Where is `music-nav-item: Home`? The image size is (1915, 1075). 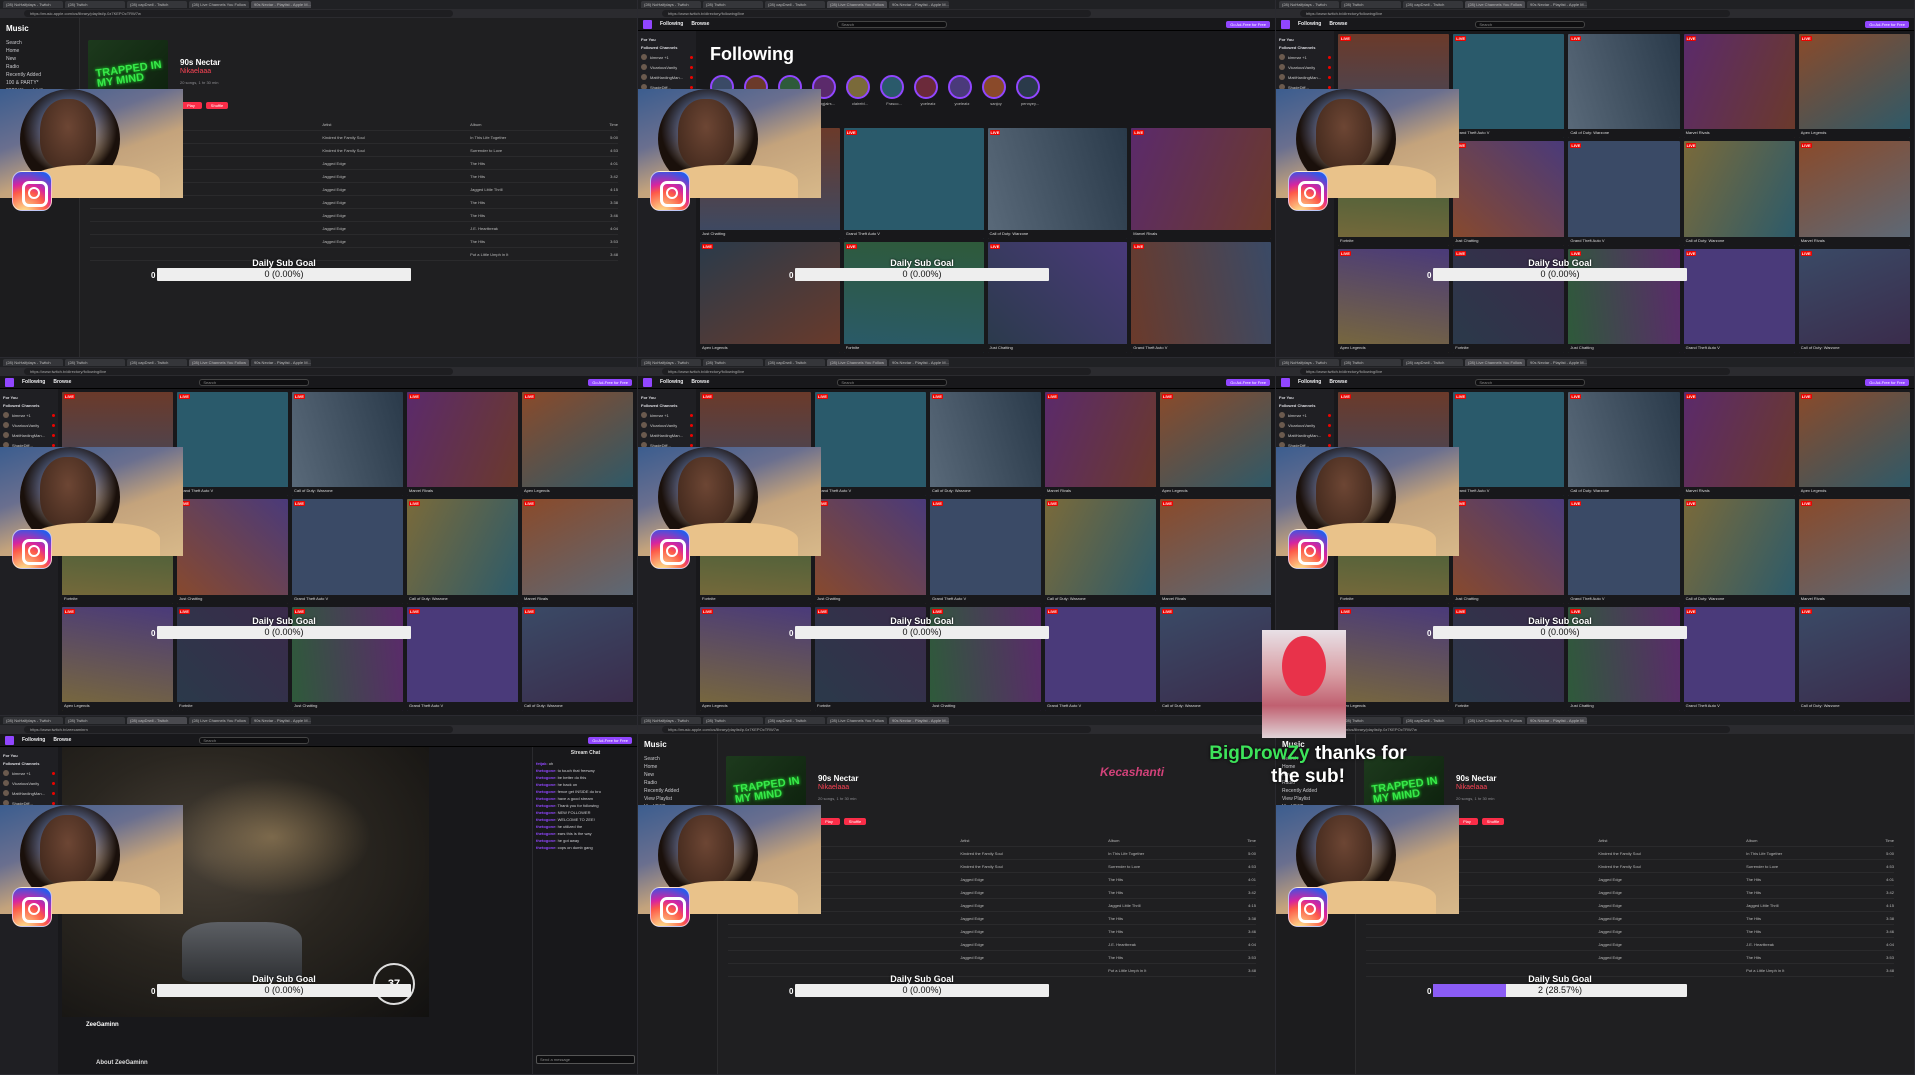
music-nav-item: Home is located at coordinates (677, 767).